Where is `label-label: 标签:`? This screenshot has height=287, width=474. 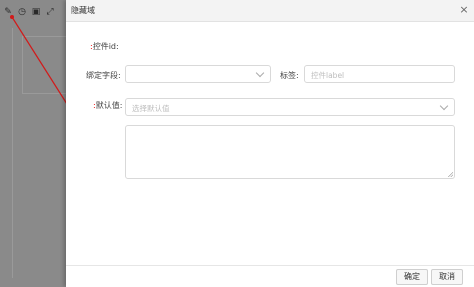 label-label: 标签: is located at coordinates (289, 75).